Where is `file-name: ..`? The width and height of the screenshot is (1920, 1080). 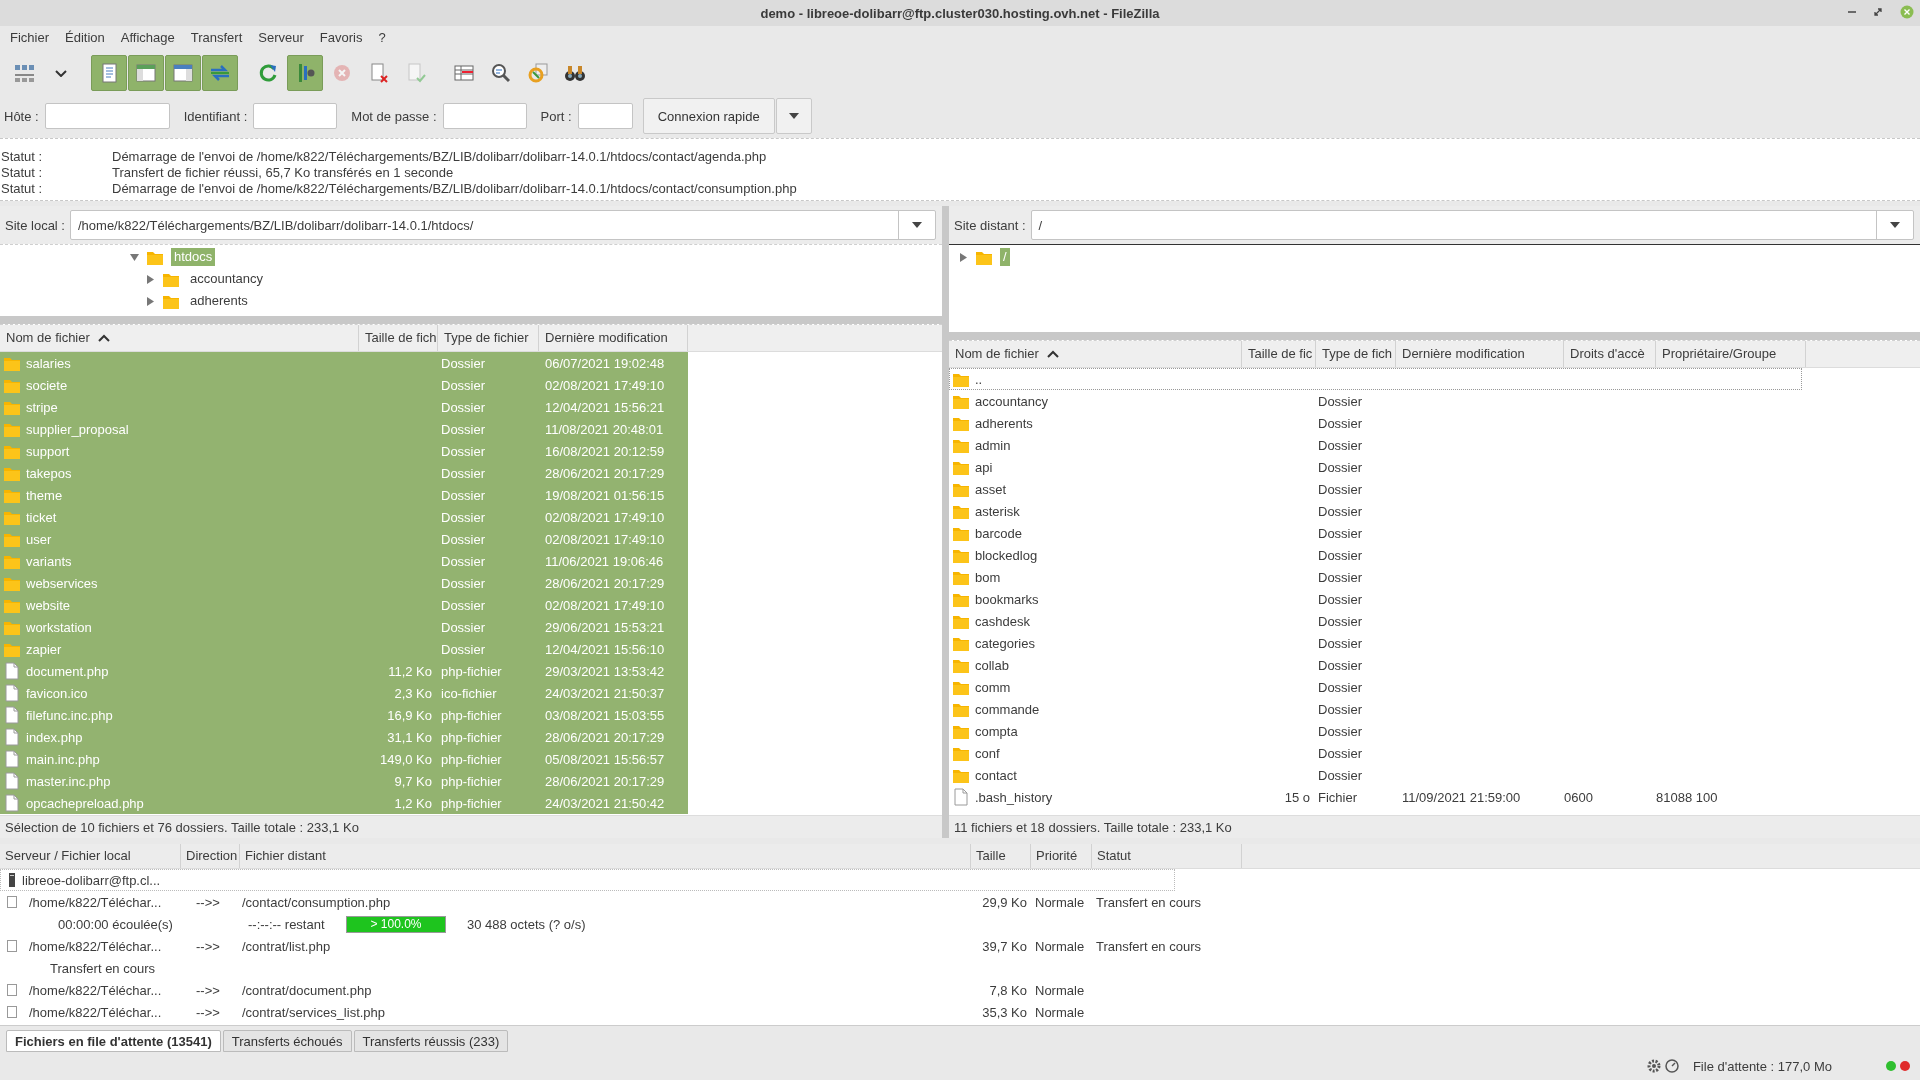
file-name: .. is located at coordinates (979, 379).